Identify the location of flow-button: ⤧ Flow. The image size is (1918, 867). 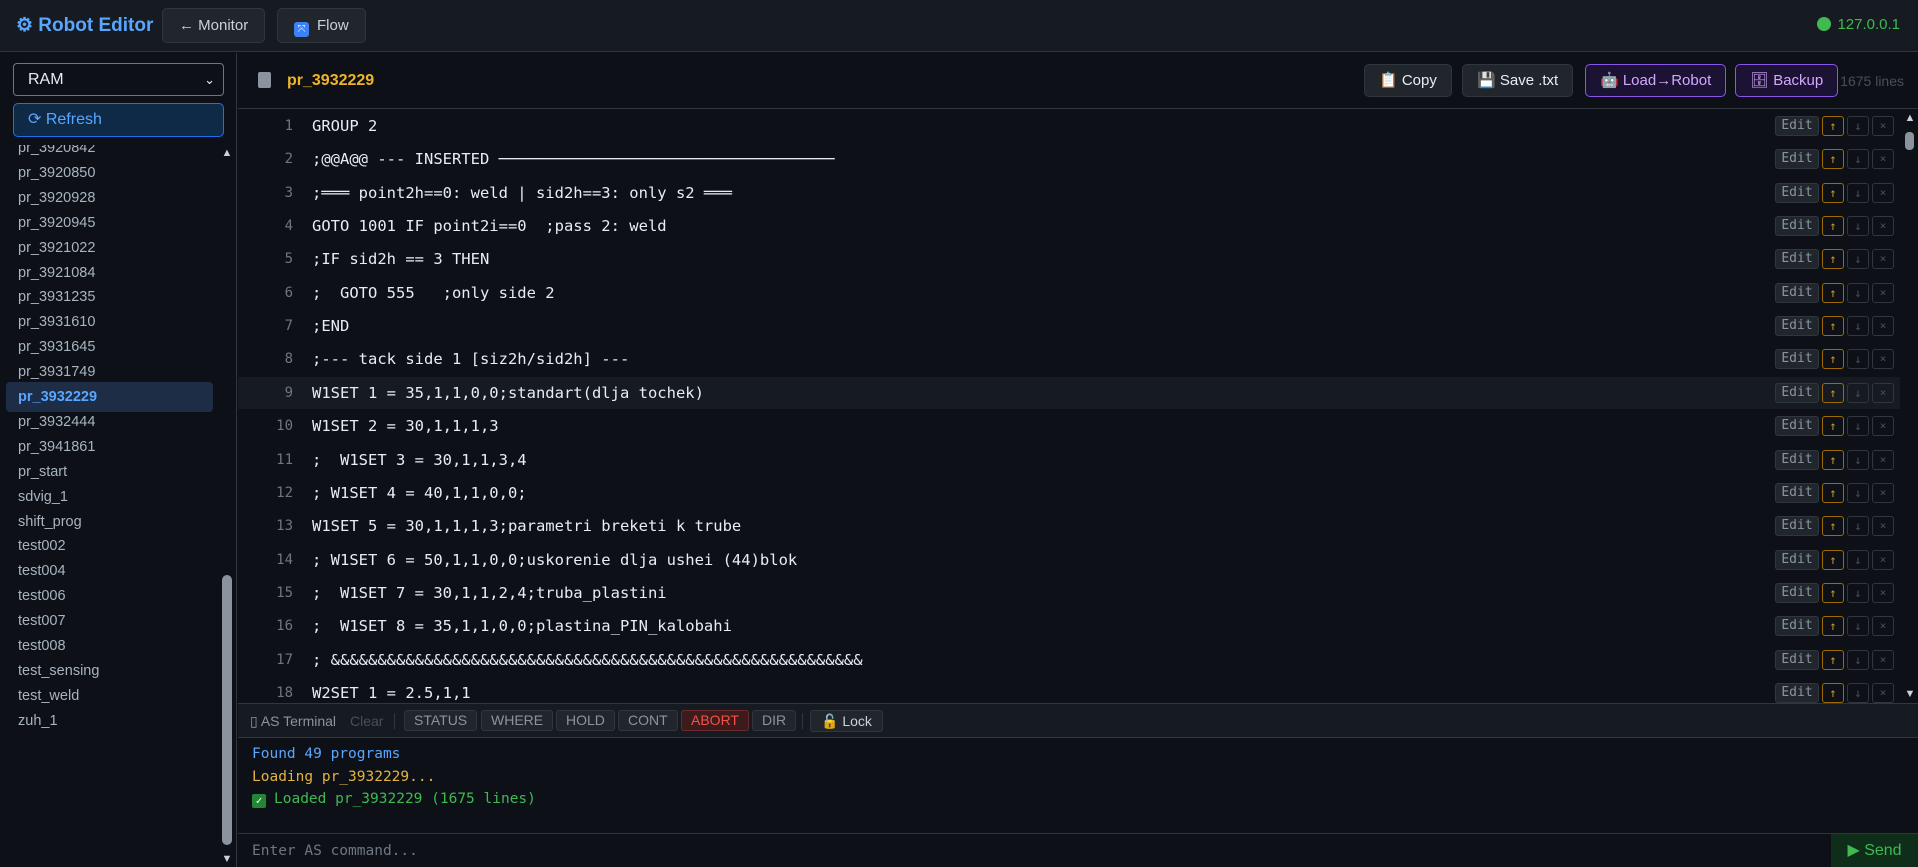
(321, 25).